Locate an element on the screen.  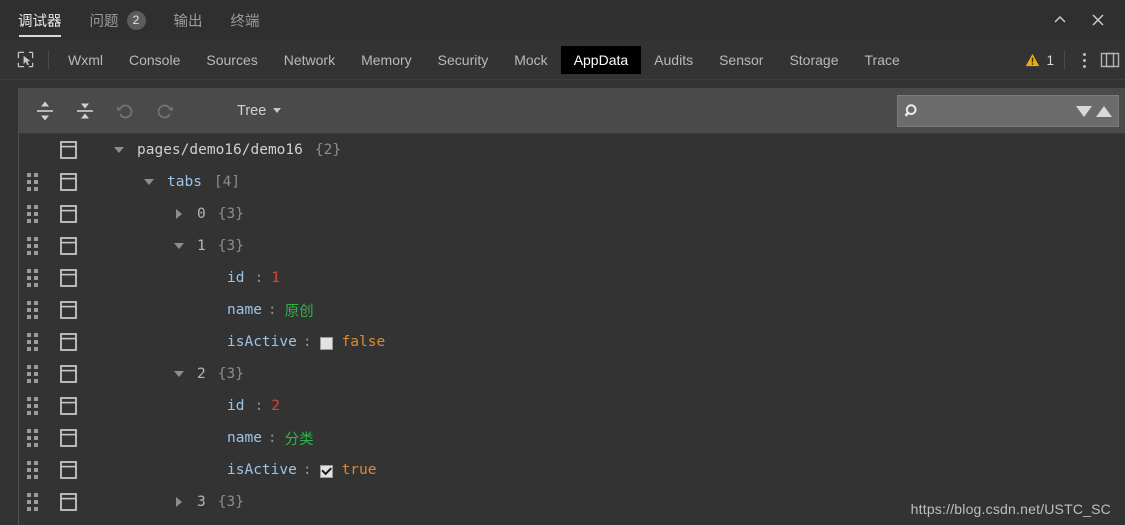
undo-button is located at coordinates (125, 111).